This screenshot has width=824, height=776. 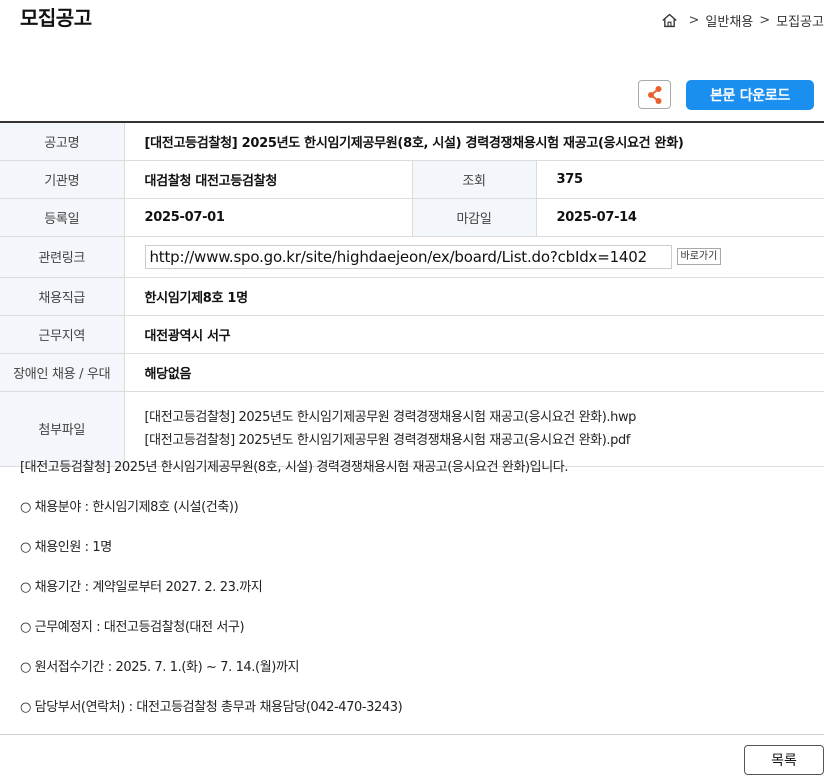 I want to click on body-paragraph: ○ 채용분야 : 한시임기제8호 (시설(건축)), so click(x=129, y=507).